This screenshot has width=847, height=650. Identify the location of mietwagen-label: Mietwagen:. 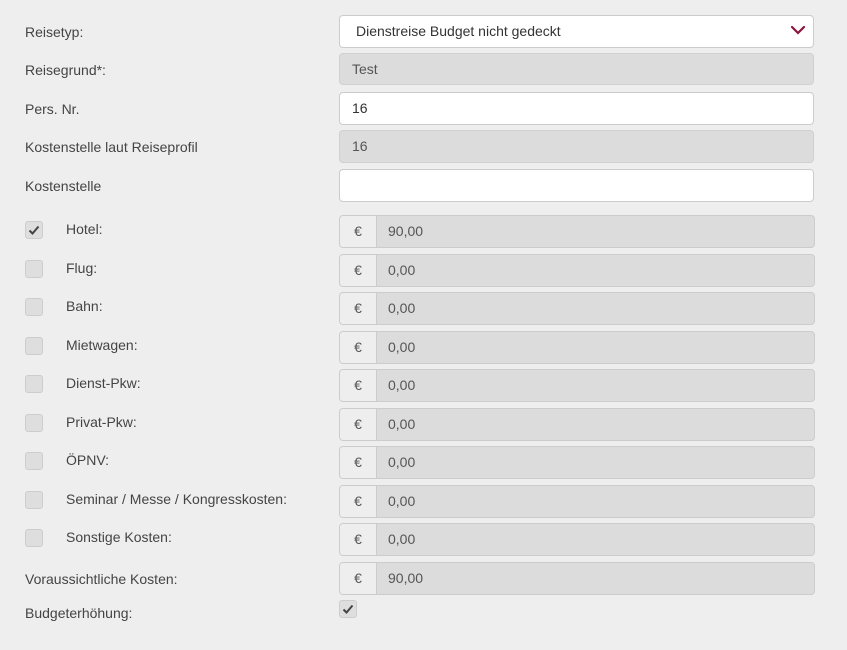
(102, 345).